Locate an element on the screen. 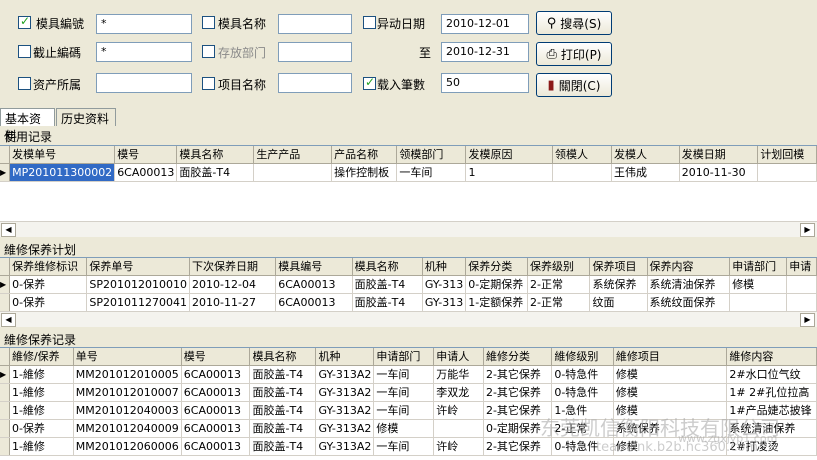 This screenshot has height=460, width=817. column-header: 领模人 is located at coordinates (582, 155).